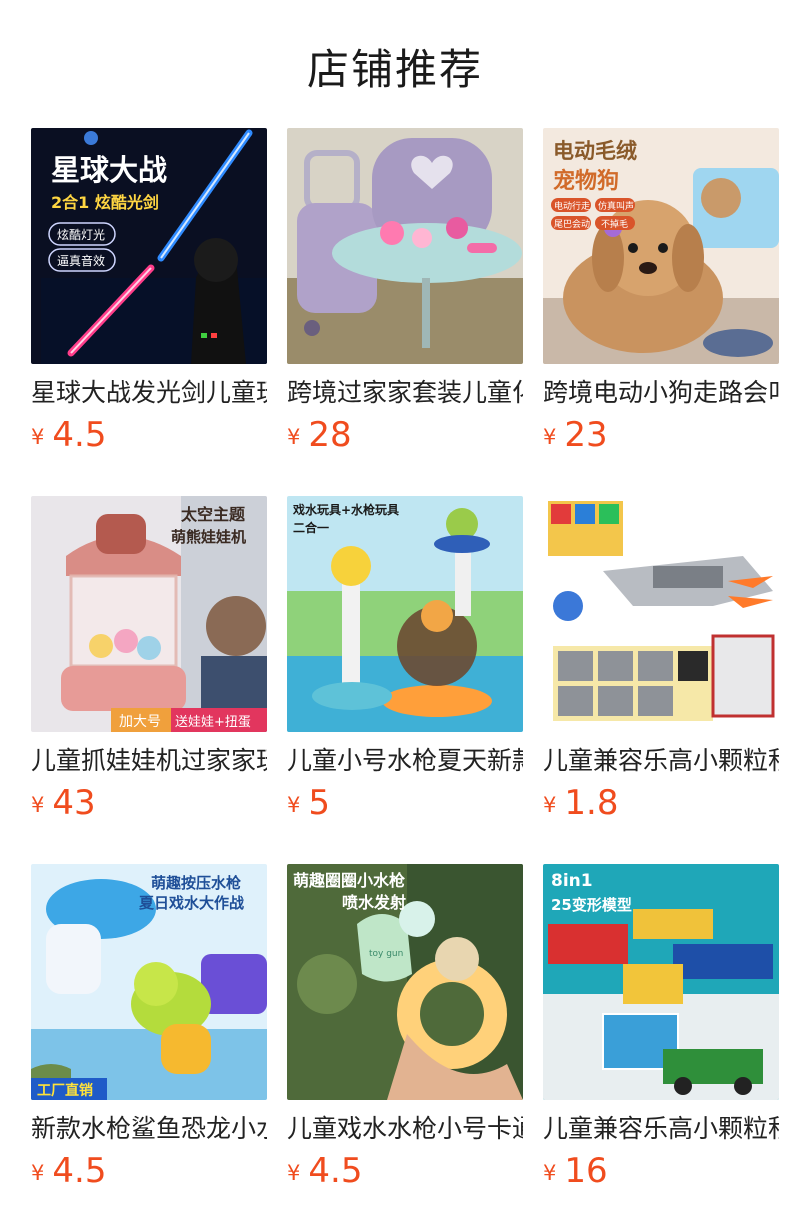 Image resolution: width=790 pixels, height=1232 pixels. What do you see at coordinates (616, 206) in the screenshot?
I see `image-text: 仿真叫声` at bounding box center [616, 206].